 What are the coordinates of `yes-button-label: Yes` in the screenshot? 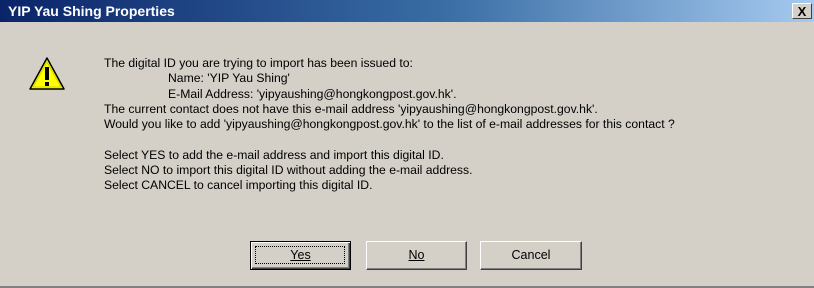 It's located at (300, 255).